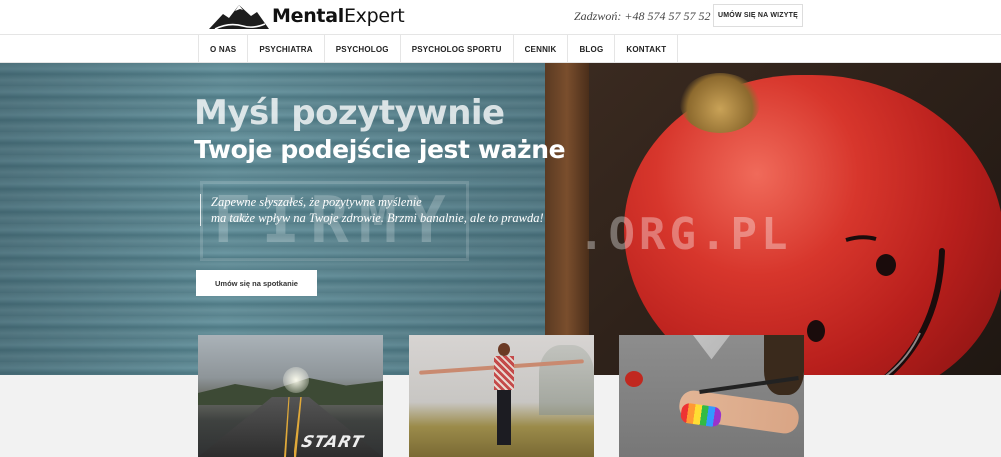 The width and height of the screenshot is (1001, 457). What do you see at coordinates (256, 283) in the screenshot?
I see `book-appointment-button: Umów się na spotkanie` at bounding box center [256, 283].